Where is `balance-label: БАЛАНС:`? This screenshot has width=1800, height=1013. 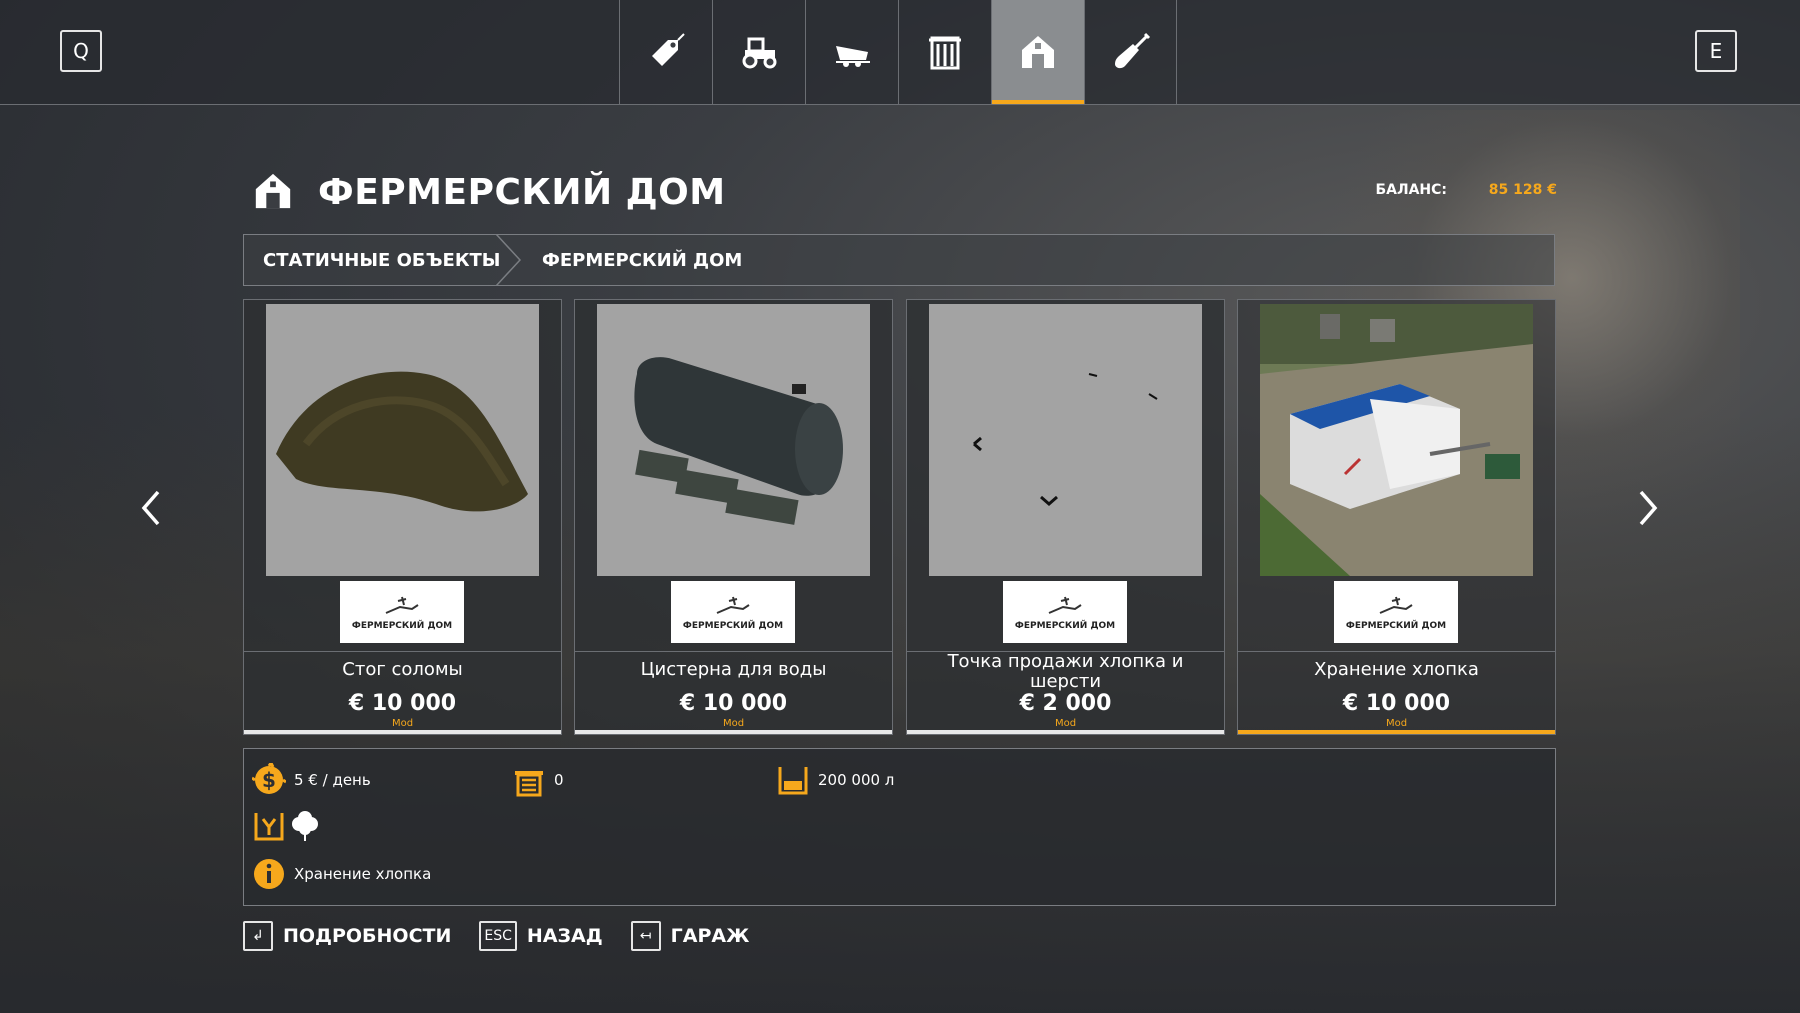 balance-label: БАЛАНС: is located at coordinates (1411, 190).